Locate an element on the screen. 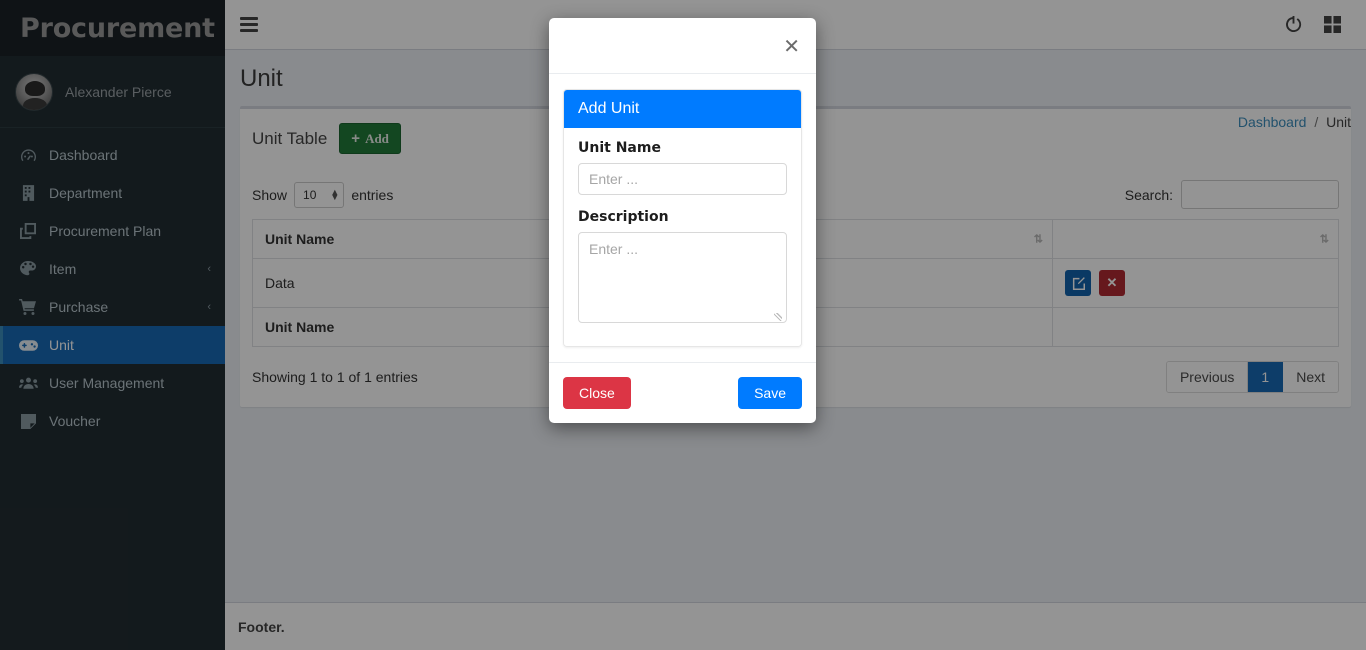 The height and width of the screenshot is (650, 1366). card-body: Unit Name Description is located at coordinates (682, 237).